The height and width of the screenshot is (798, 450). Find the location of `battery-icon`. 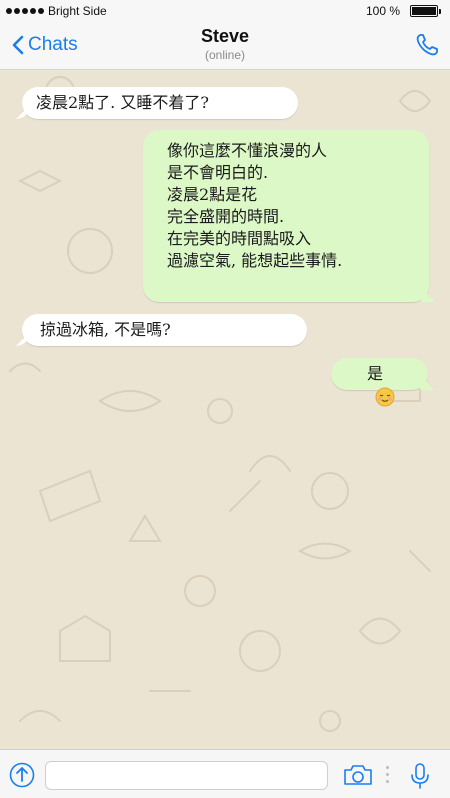

battery-icon is located at coordinates (425, 11).